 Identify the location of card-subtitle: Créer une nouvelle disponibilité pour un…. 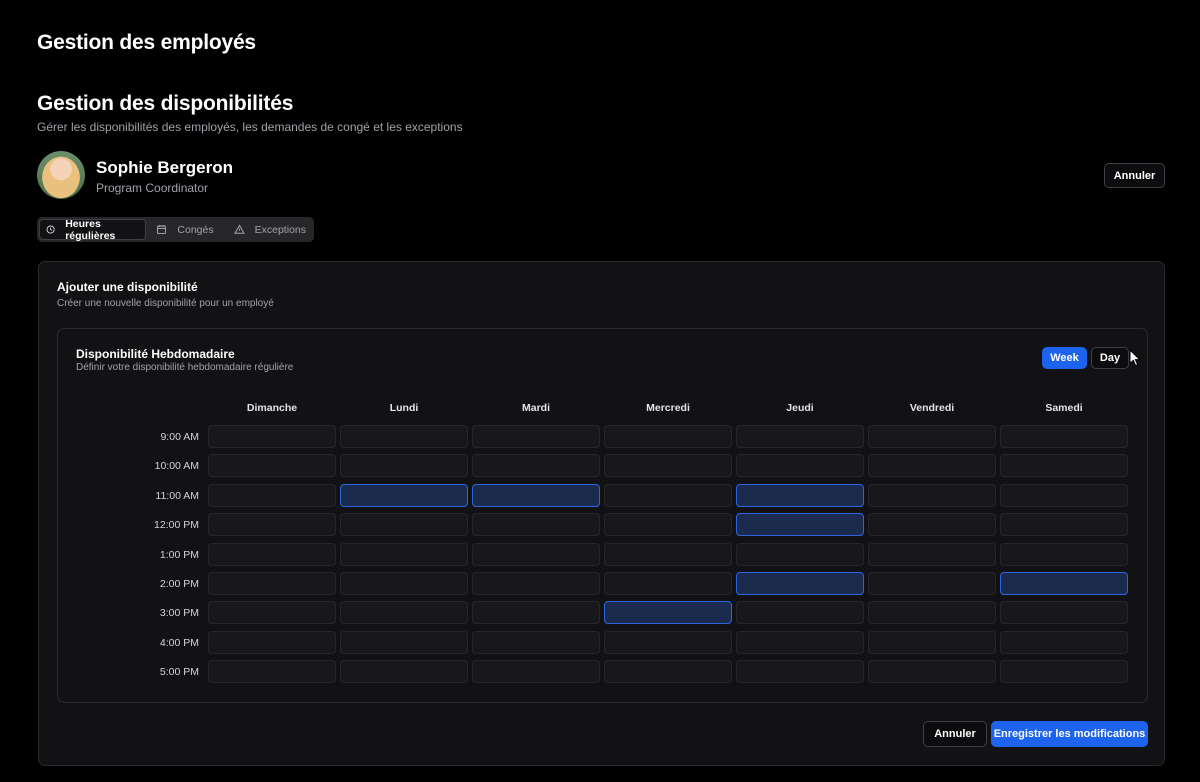
(165, 303).